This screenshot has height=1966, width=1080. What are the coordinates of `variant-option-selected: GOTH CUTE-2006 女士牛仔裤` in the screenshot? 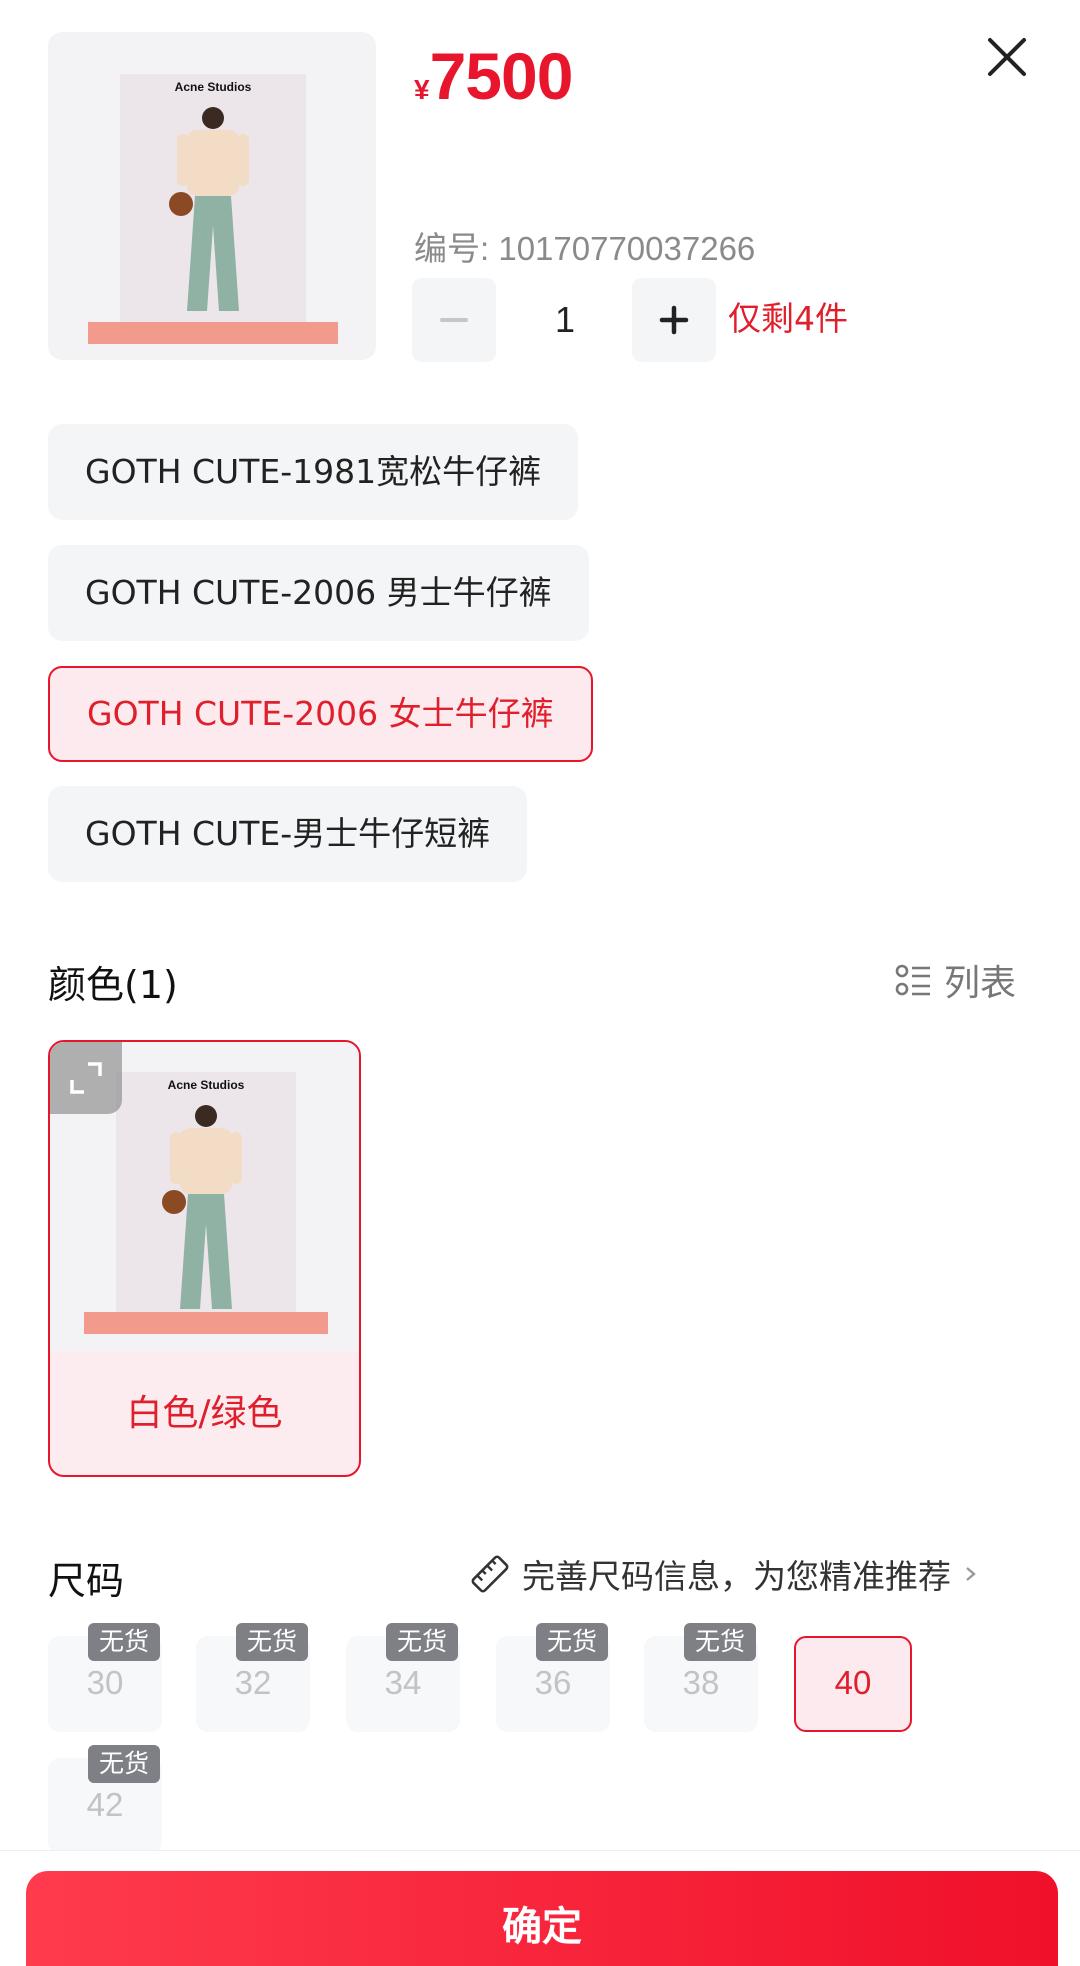 It's located at (320, 714).